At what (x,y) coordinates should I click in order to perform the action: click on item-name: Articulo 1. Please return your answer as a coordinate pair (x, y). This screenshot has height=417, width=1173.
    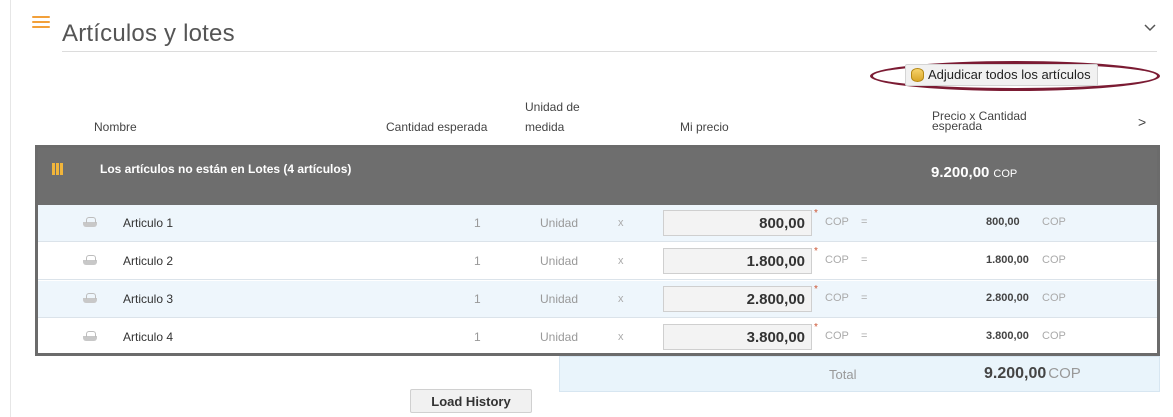
    Looking at the image, I should click on (148, 223).